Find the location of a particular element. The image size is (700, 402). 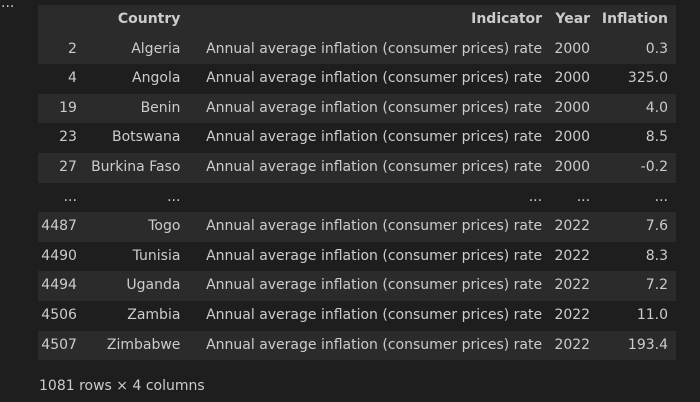

country-cell: Tunisia is located at coordinates (156, 255).